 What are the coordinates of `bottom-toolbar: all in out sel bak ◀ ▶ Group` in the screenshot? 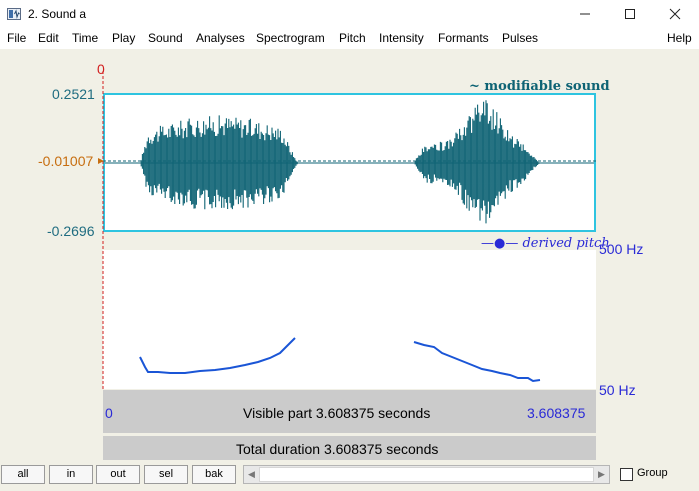 It's located at (349, 476).